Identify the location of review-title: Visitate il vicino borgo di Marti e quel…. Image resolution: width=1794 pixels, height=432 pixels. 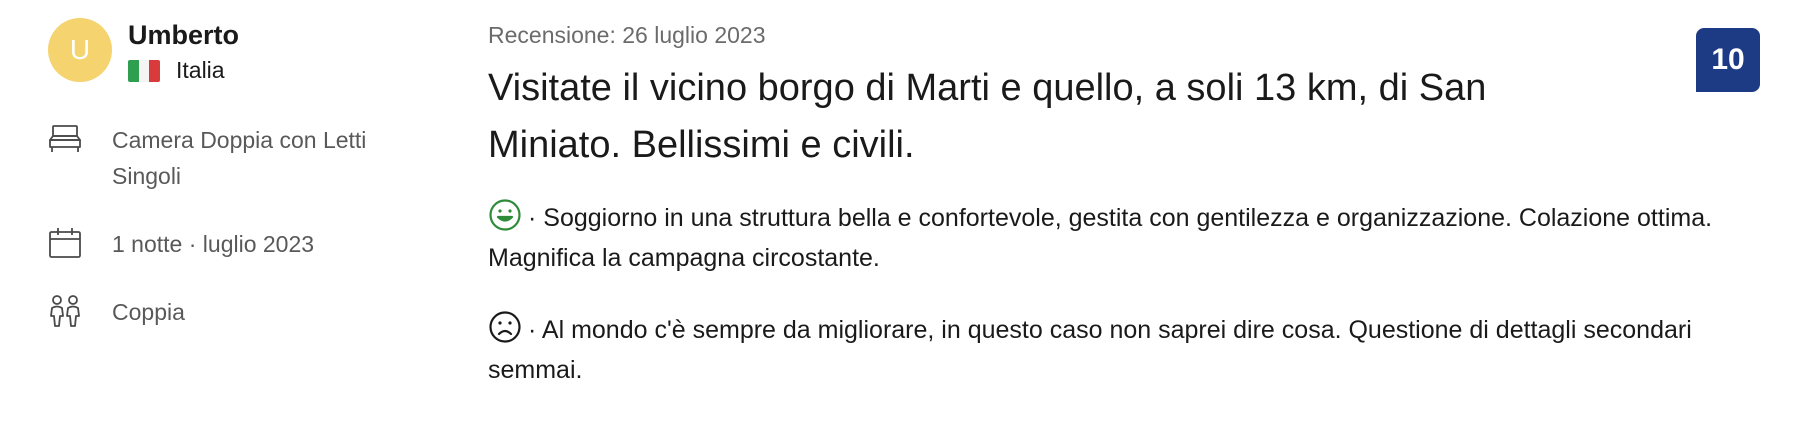
(987, 116).